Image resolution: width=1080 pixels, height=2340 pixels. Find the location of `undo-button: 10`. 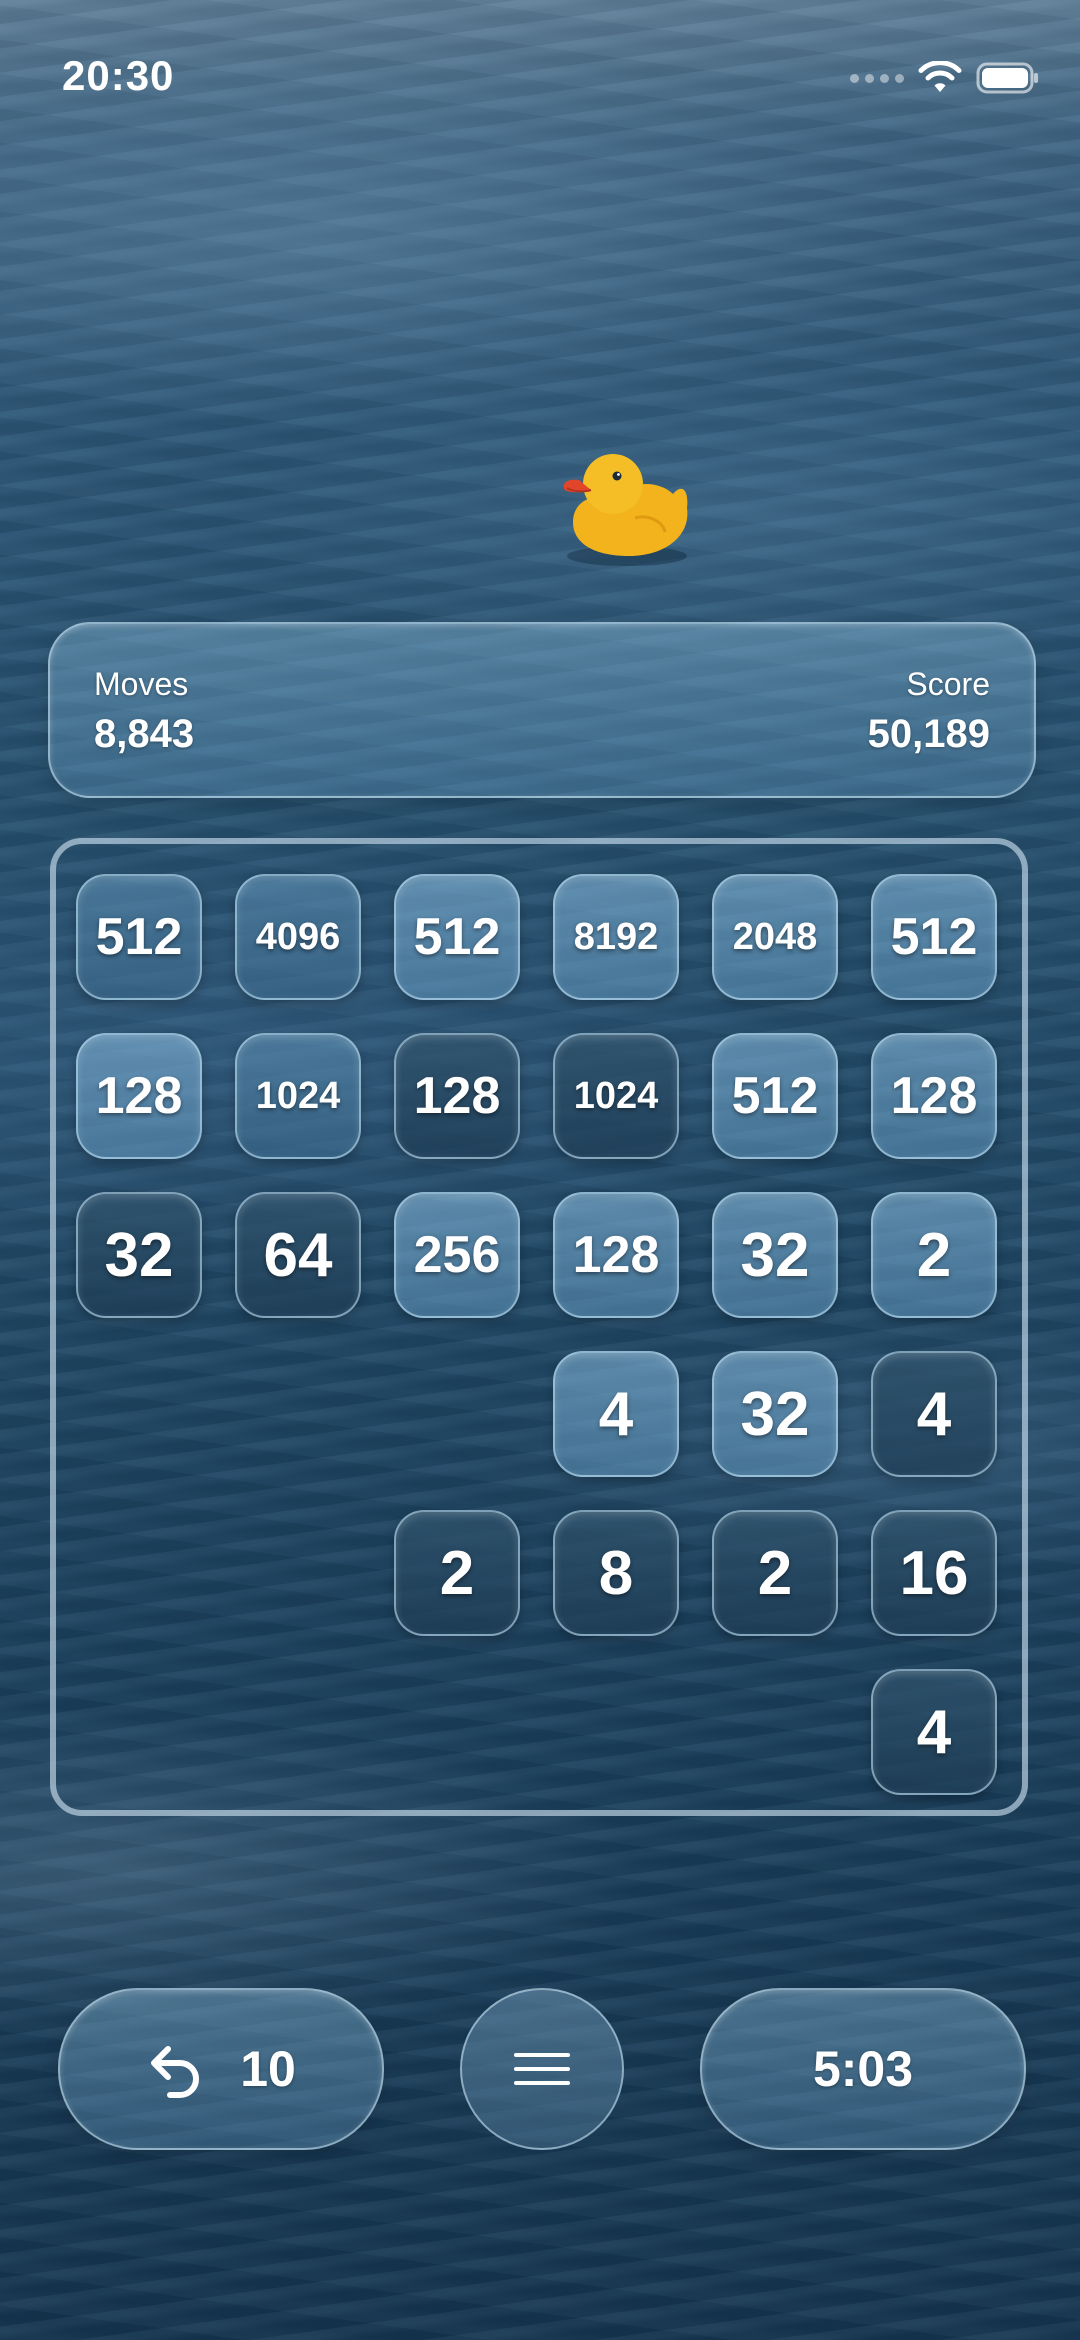

undo-button: 10 is located at coordinates (221, 2069).